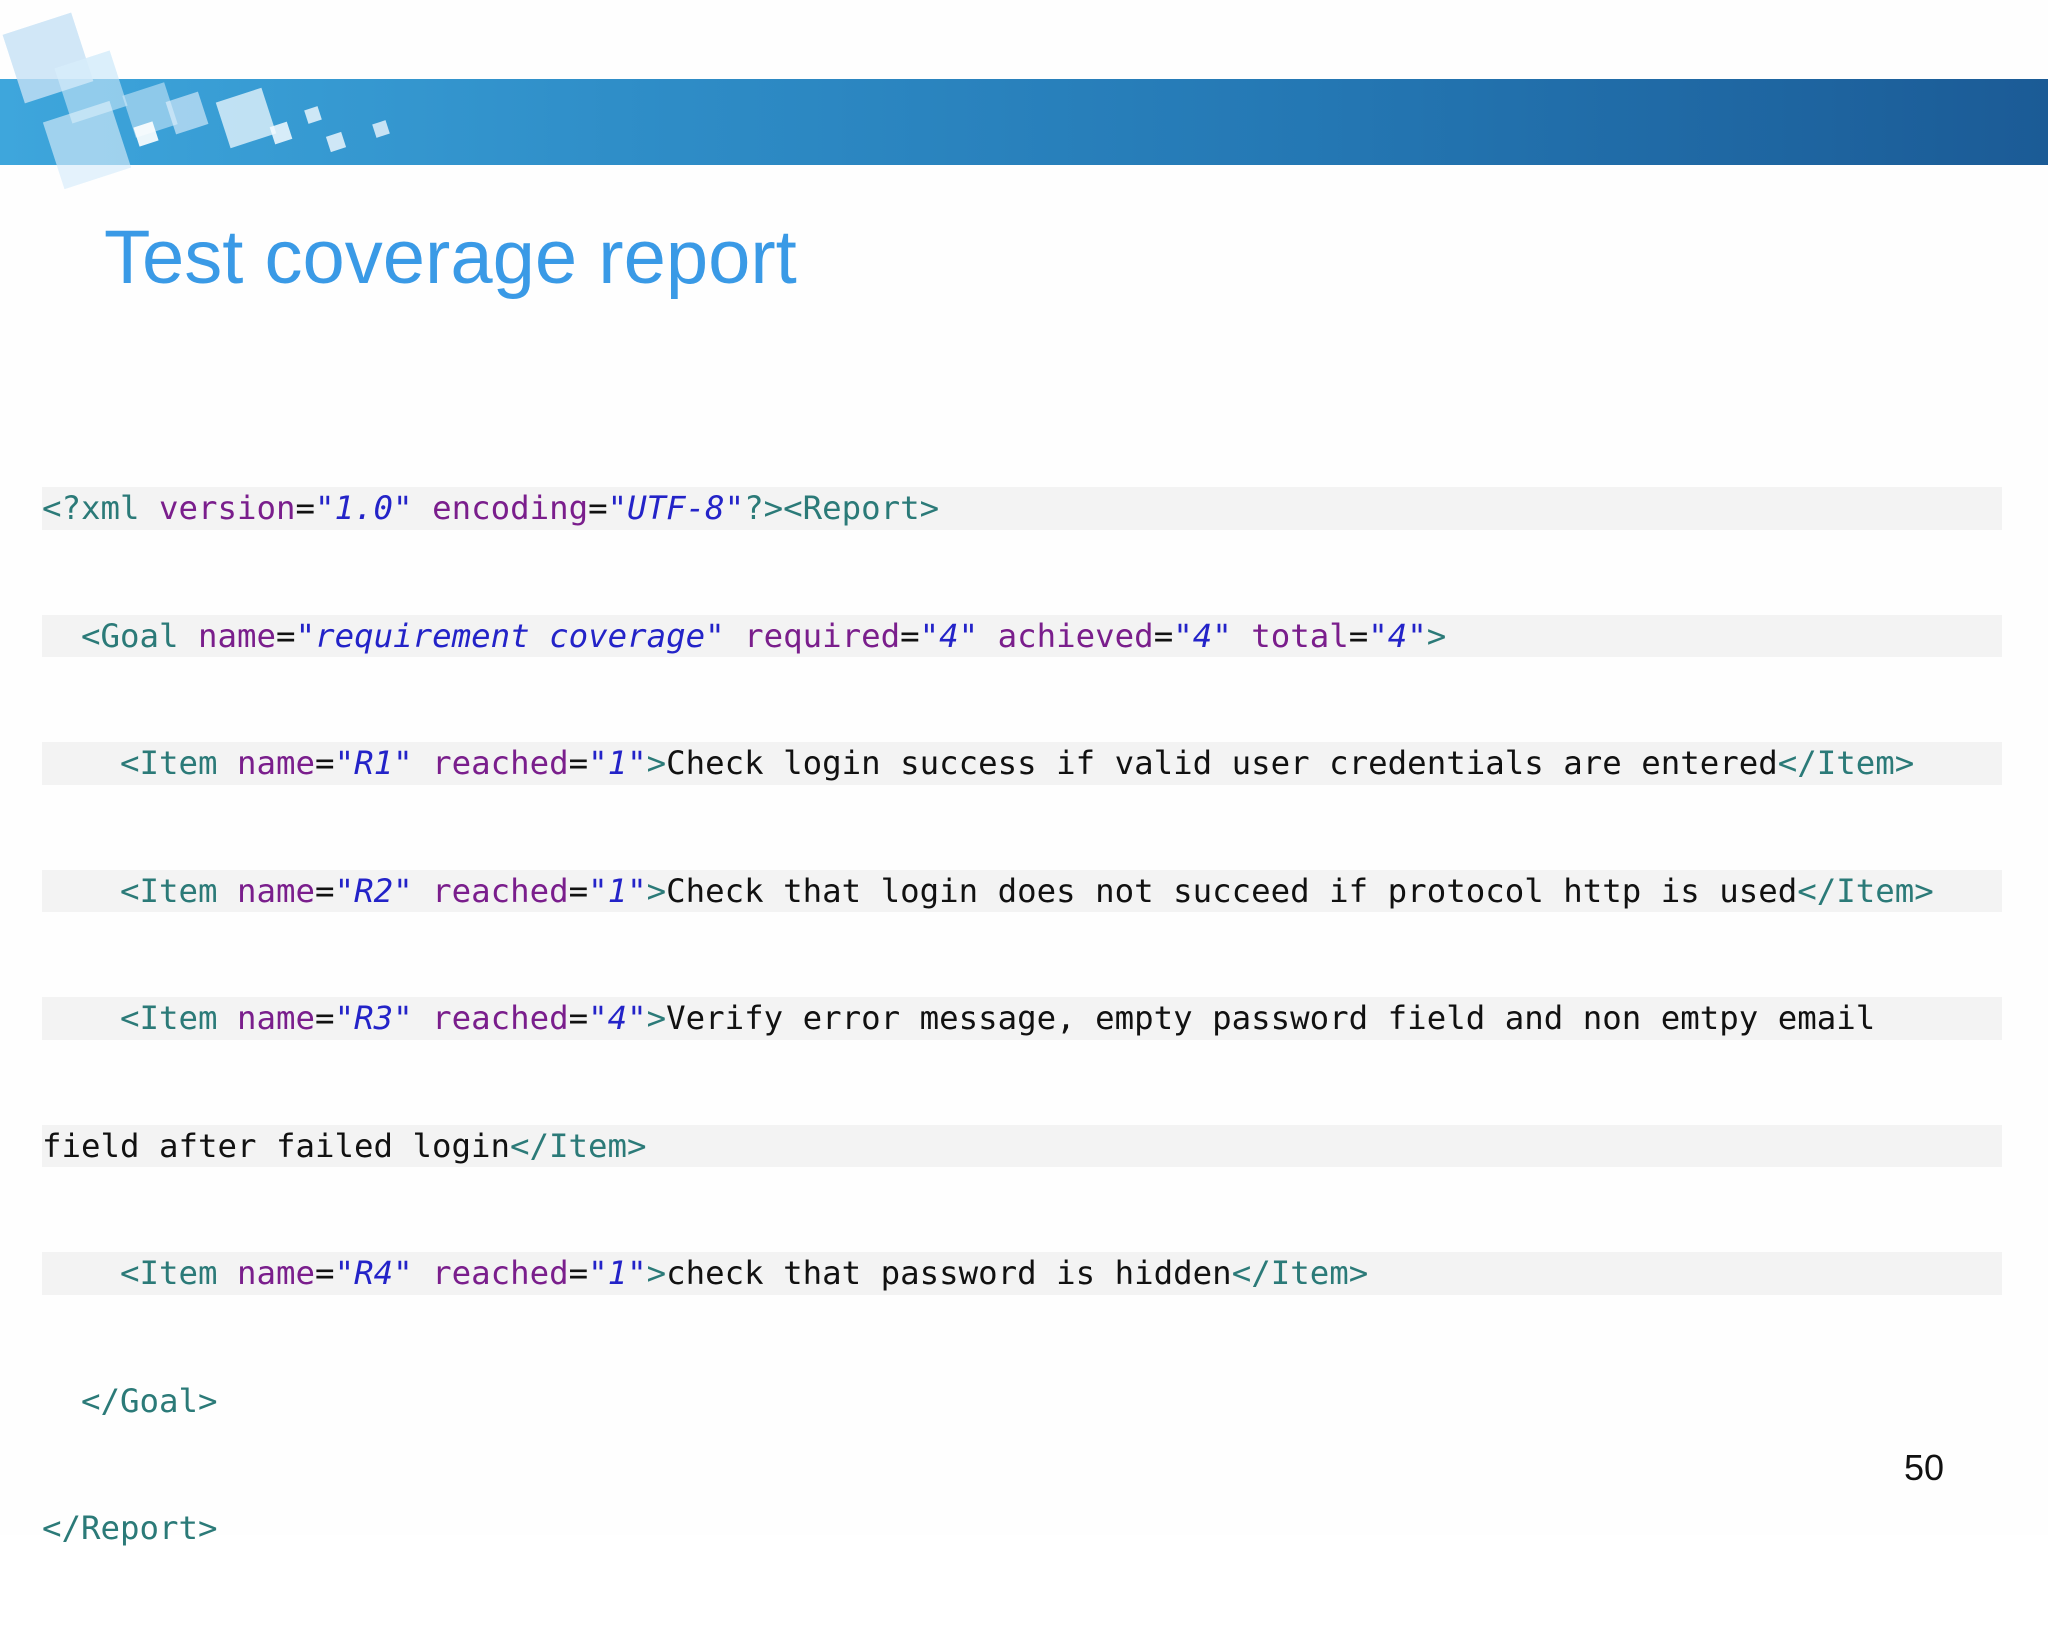  What do you see at coordinates (510, 508) in the screenshot?
I see `xml-attr: encoding` at bounding box center [510, 508].